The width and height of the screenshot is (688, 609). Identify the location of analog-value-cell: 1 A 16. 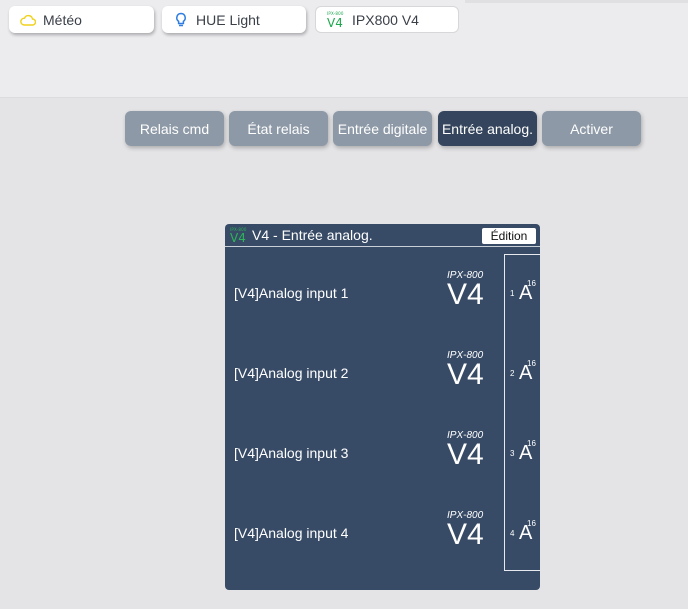
(522, 295).